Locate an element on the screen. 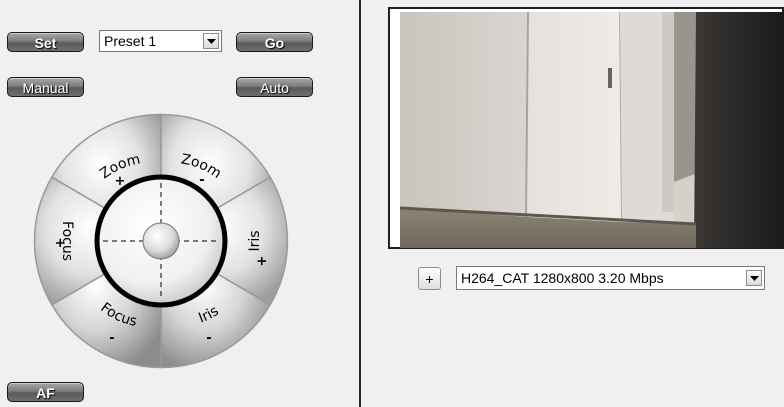 The height and width of the screenshot is (407, 784). focus-near-sign: + is located at coordinates (59, 243).